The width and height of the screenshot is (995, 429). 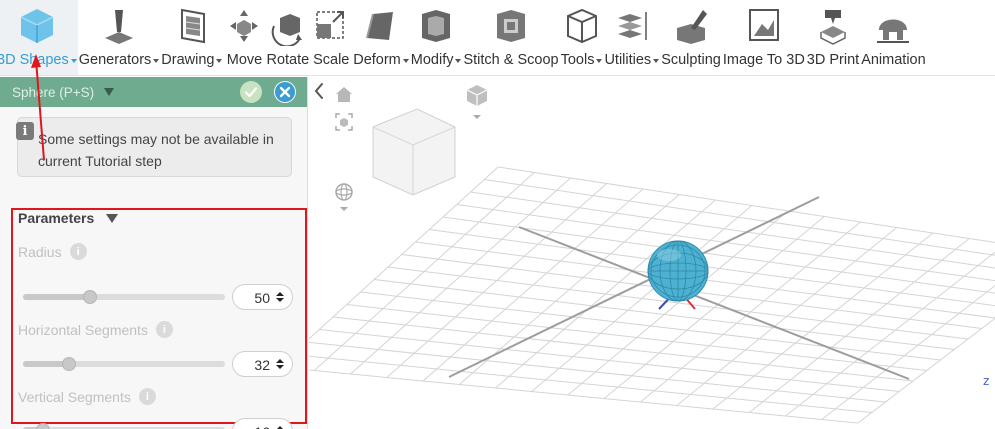 What do you see at coordinates (331, 60) in the screenshot?
I see `toolbar-label-text: Scale` at bounding box center [331, 60].